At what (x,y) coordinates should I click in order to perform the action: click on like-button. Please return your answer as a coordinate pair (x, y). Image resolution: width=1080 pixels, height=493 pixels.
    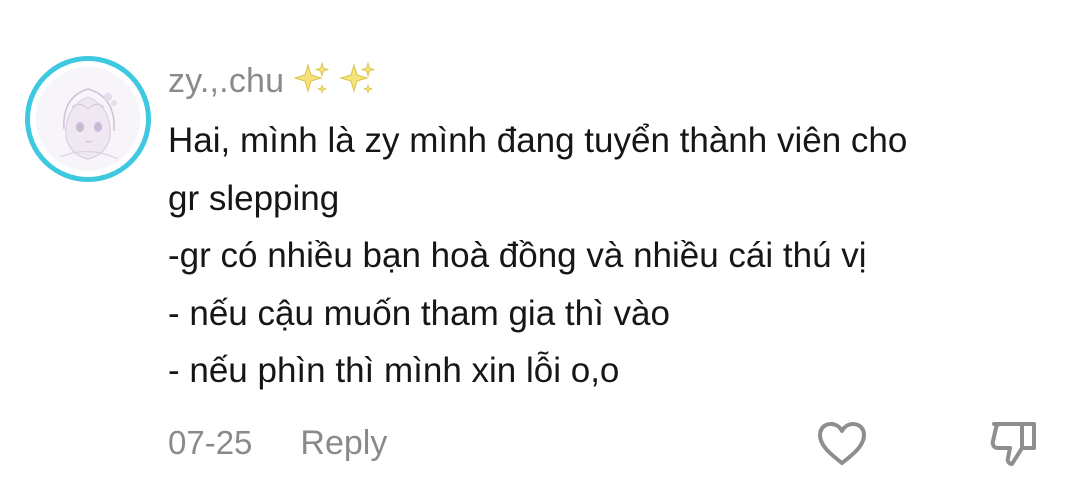
    Looking at the image, I should click on (842, 444).